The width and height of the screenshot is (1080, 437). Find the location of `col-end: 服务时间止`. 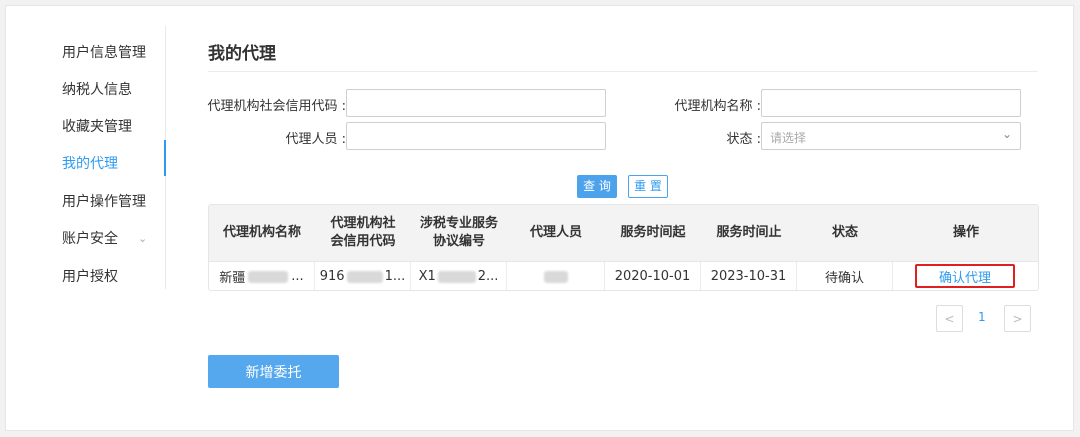

col-end: 服务时间止 is located at coordinates (749, 232).